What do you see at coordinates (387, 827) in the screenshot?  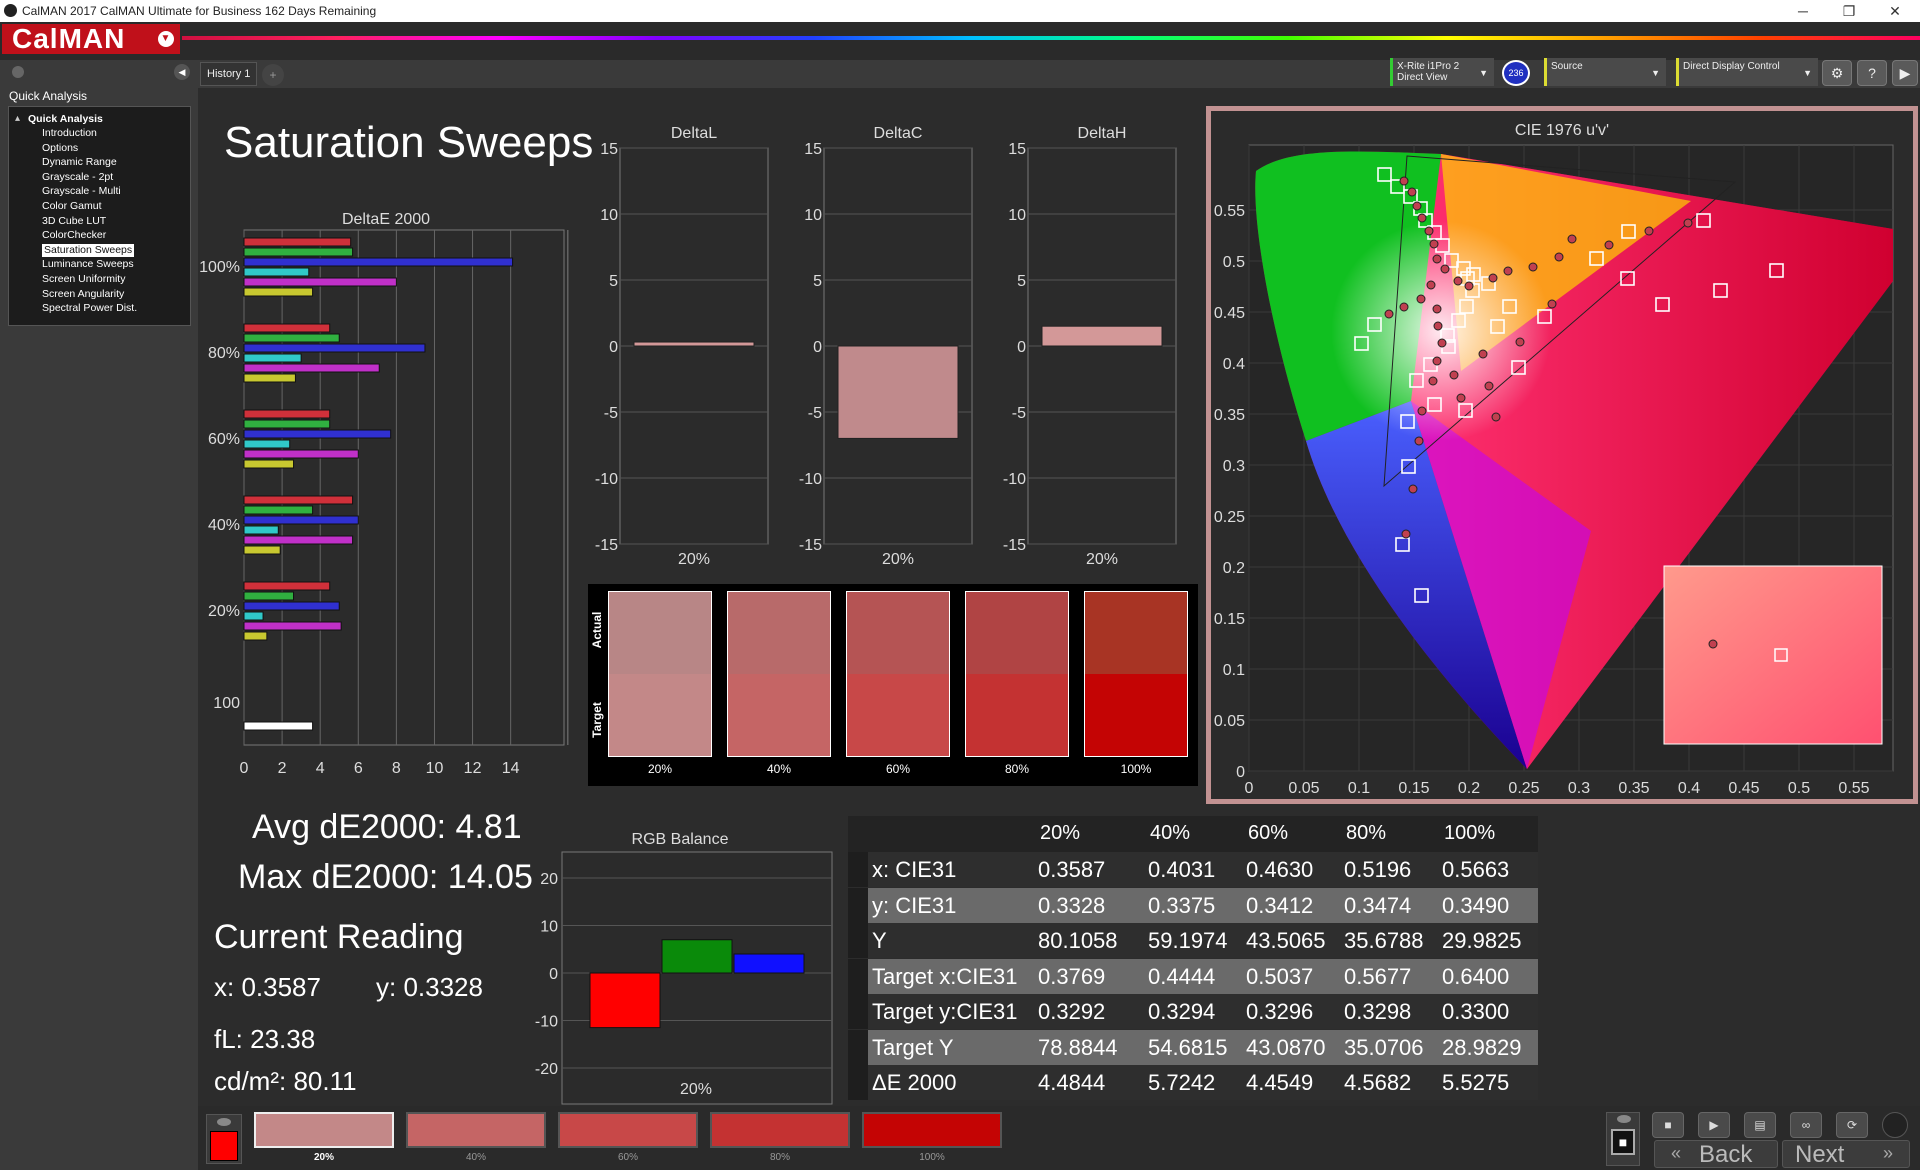 I see `avg-de: Avg dE2000: 4.81` at bounding box center [387, 827].